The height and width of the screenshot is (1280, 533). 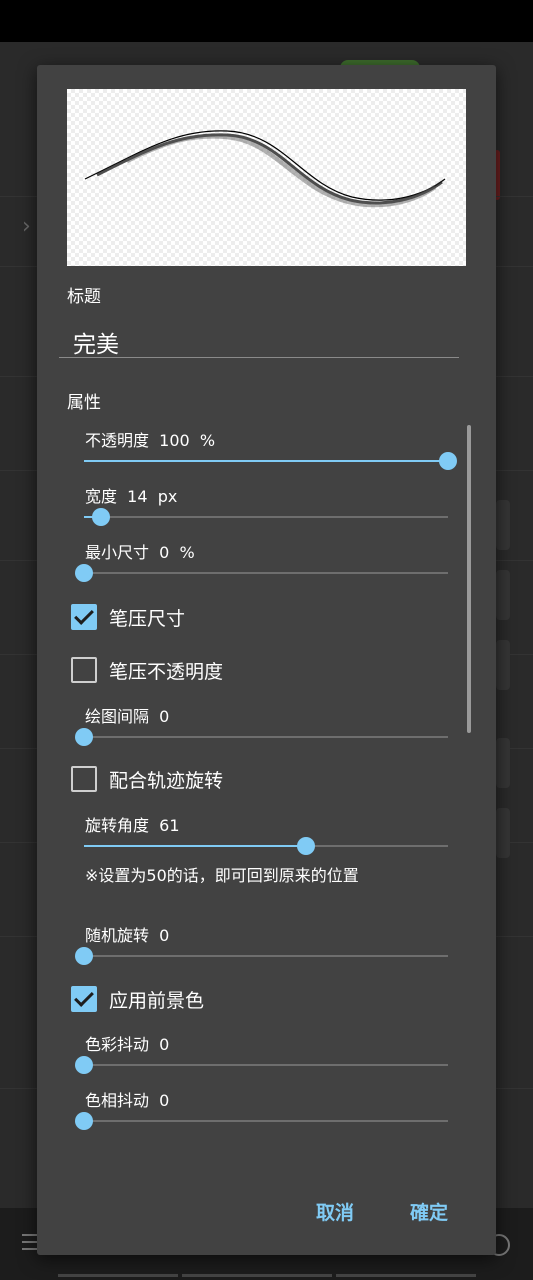 What do you see at coordinates (261, 1121) in the screenshot?
I see `hue-jitter-slider` at bounding box center [261, 1121].